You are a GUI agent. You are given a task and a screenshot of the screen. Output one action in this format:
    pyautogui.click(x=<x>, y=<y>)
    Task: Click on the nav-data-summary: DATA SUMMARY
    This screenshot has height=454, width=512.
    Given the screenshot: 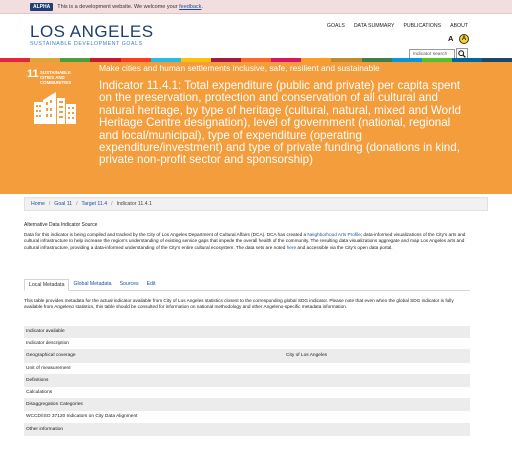 What is the action you would take?
    pyautogui.click(x=374, y=26)
    